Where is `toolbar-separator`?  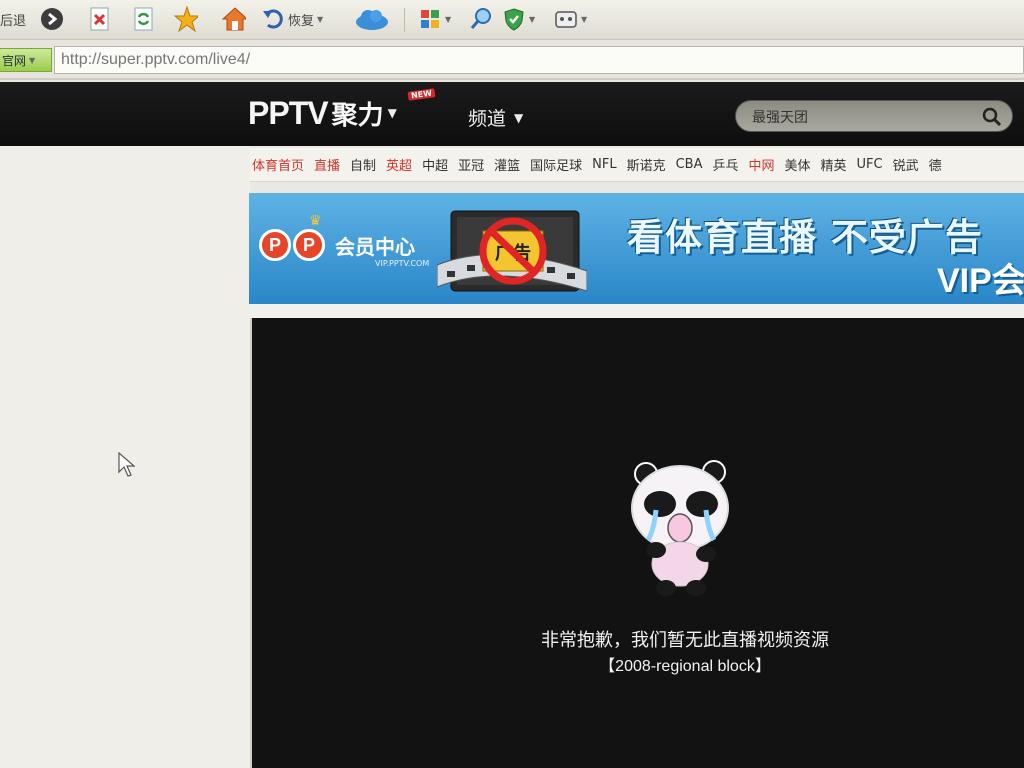 toolbar-separator is located at coordinates (404, 20).